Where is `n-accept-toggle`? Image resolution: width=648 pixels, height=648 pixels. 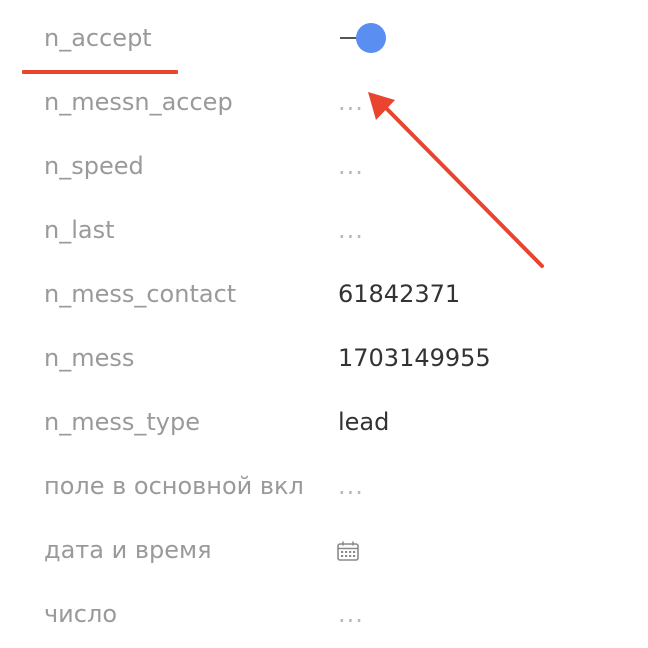 n-accept-toggle is located at coordinates (364, 38).